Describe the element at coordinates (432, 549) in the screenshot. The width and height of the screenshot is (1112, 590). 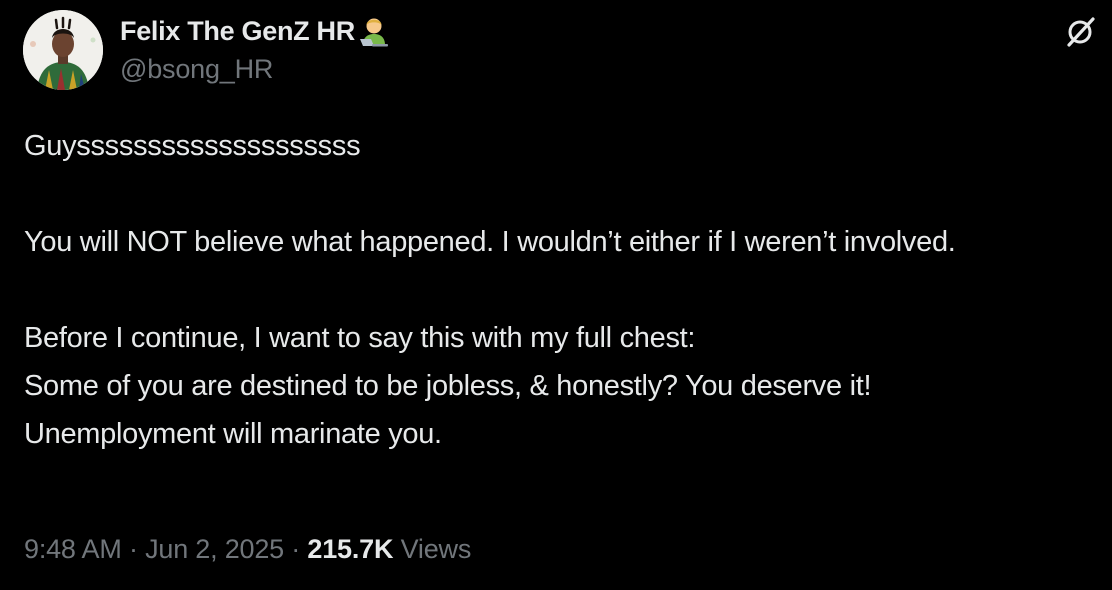
I see `views-label: Views` at that location.